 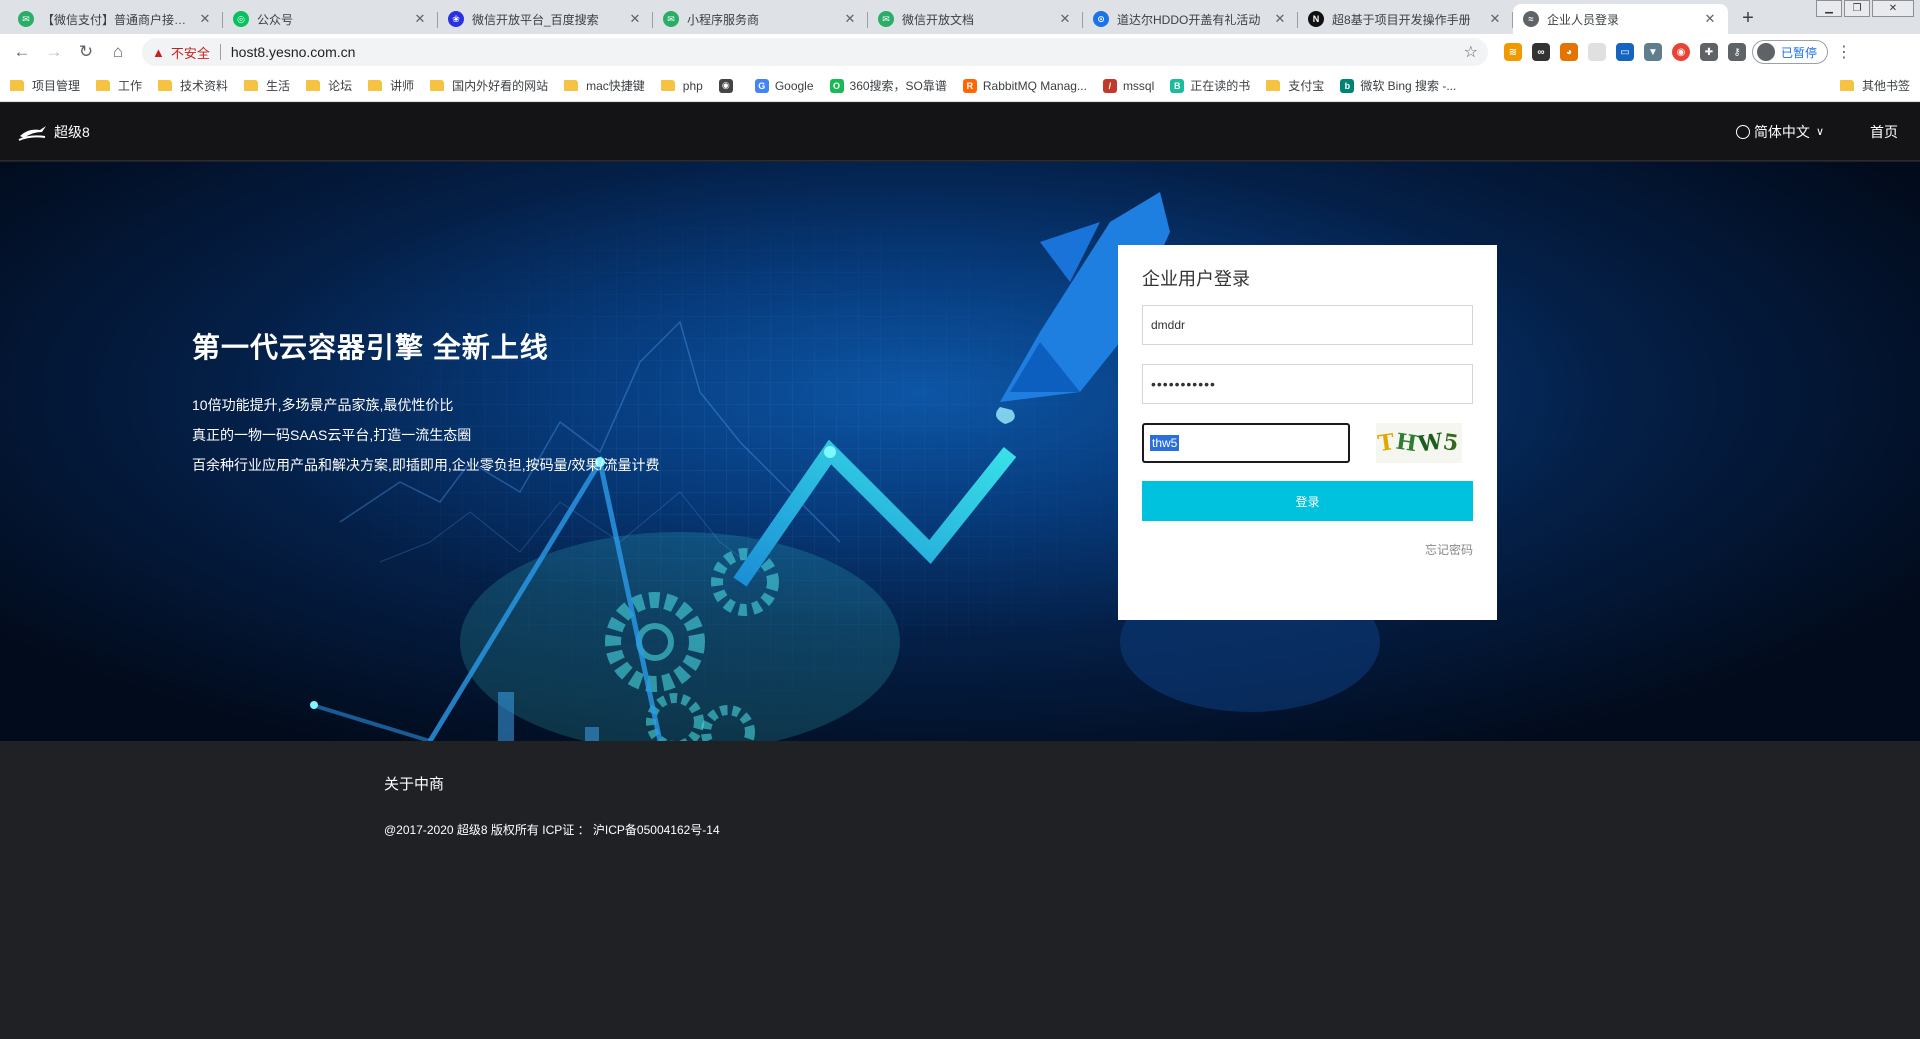 I want to click on bookmark-item: mac快捷键, so click(x=604, y=85).